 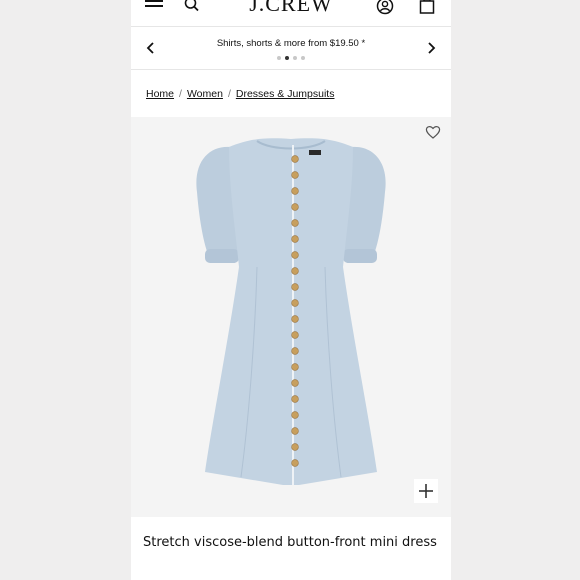 What do you see at coordinates (205, 94) in the screenshot?
I see `breadcrumb-women: Women` at bounding box center [205, 94].